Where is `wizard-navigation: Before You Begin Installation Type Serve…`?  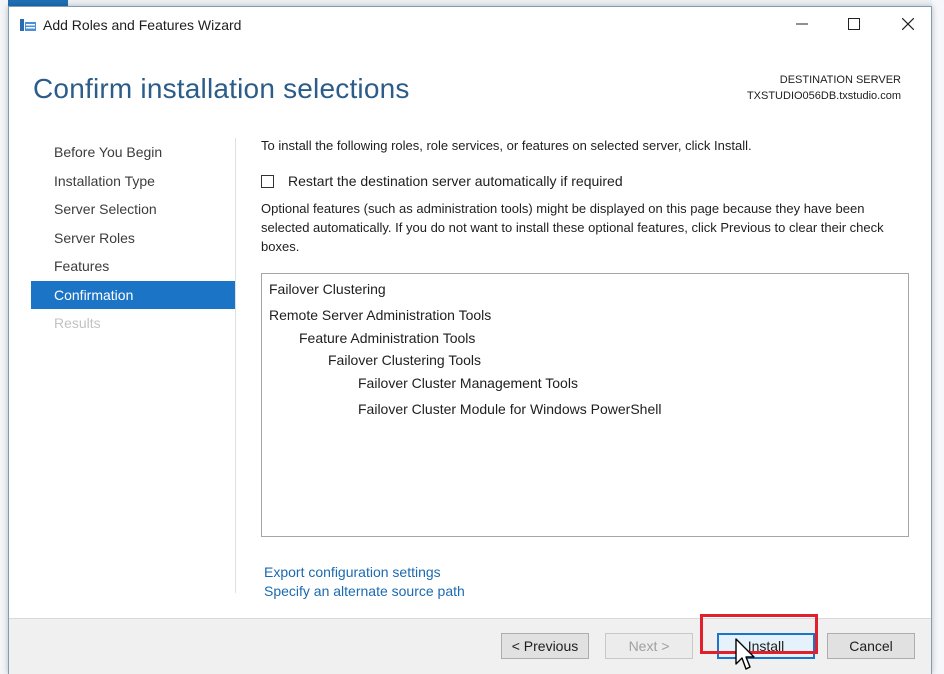 wizard-navigation: Before You Begin Installation Type Serve… is located at coordinates (133, 238).